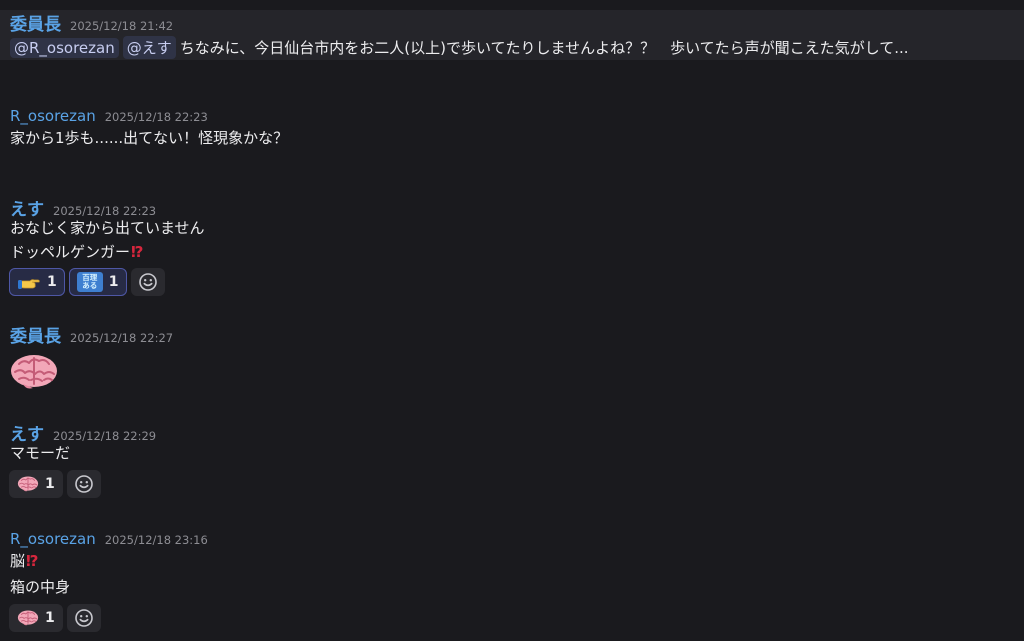  I want to click on message-header: R_osorezan 2025/12/18 22:23, so click(109, 116).